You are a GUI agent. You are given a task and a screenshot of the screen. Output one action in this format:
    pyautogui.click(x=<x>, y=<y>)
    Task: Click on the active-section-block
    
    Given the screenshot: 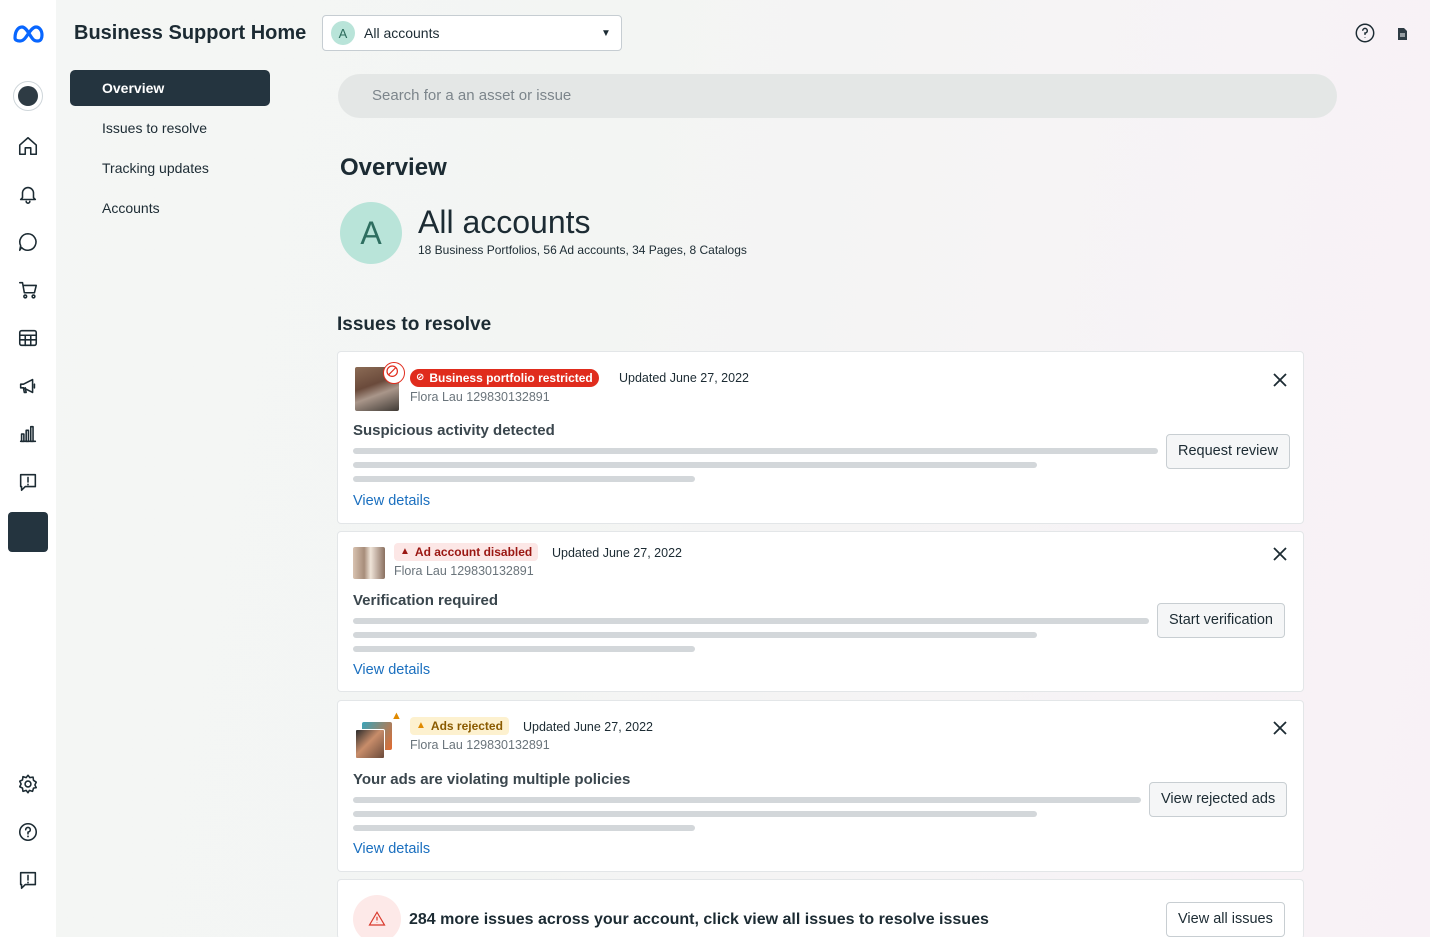 What is the action you would take?
    pyautogui.click(x=28, y=532)
    